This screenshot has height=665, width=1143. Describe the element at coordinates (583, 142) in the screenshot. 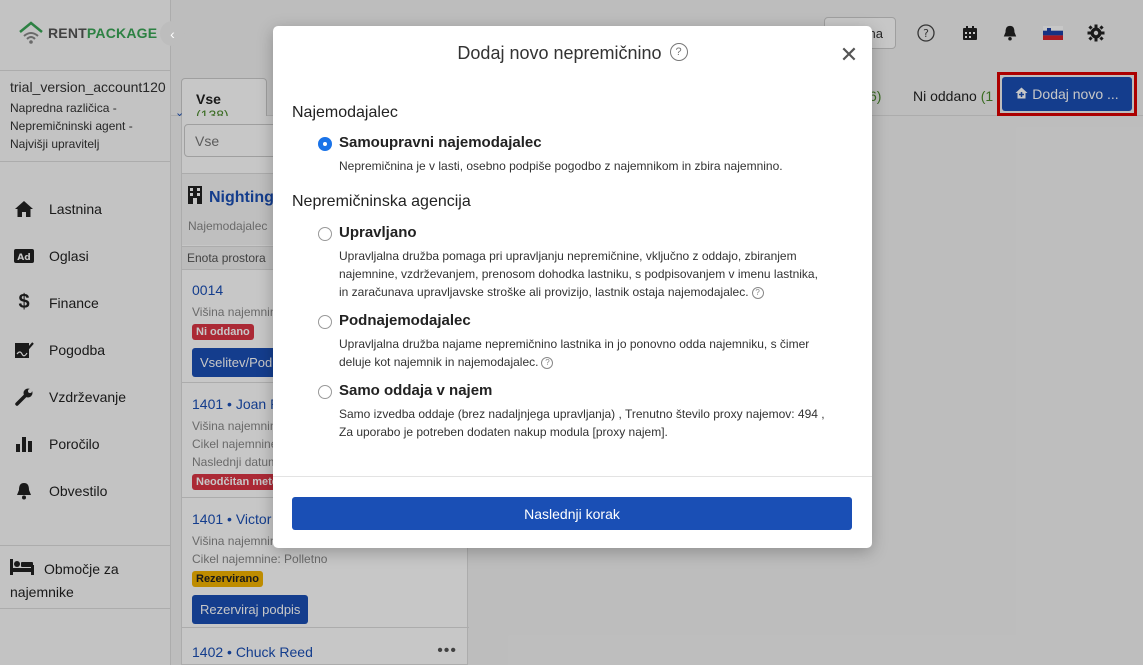

I see `option-label: Samoupravni najemodajalec` at that location.